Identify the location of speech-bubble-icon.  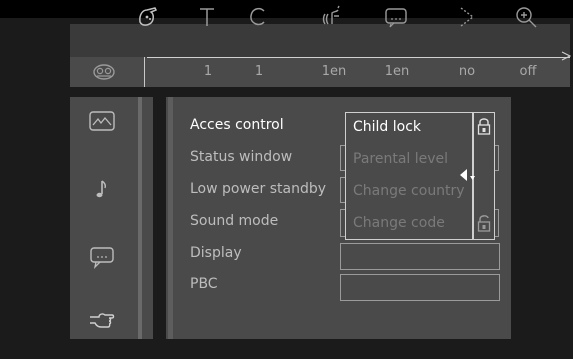
(102, 257).